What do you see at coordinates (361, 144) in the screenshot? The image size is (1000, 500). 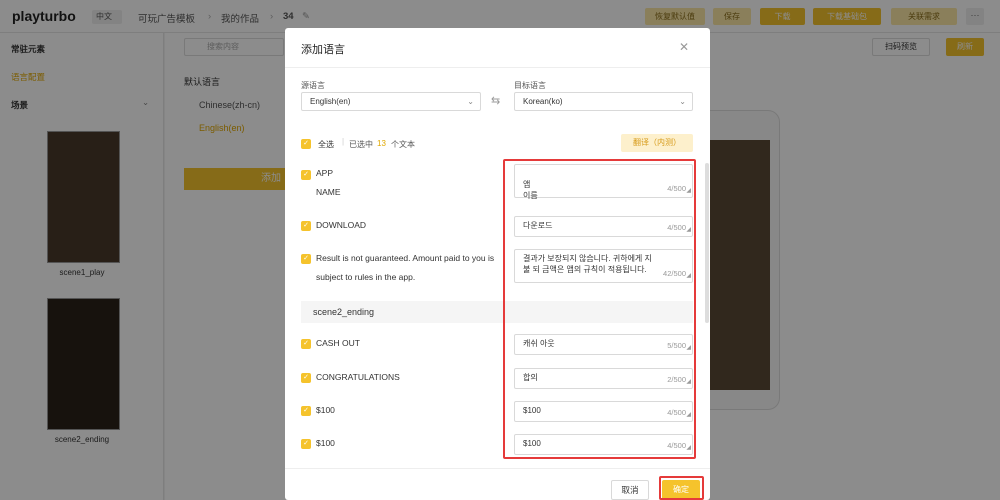 I see `selected-prefix: 已选中` at bounding box center [361, 144].